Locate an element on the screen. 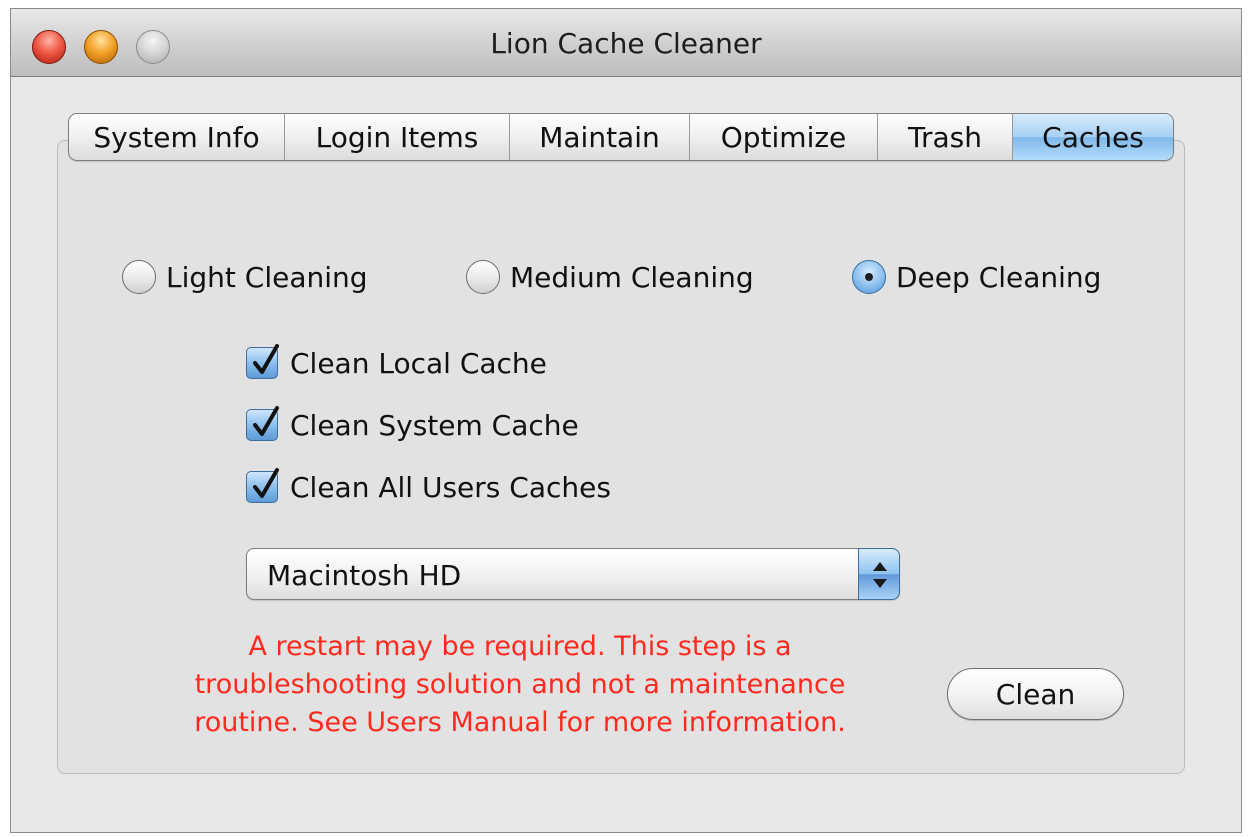 This screenshot has height=837, width=1248. tab-maintain: Maintain is located at coordinates (600, 137).